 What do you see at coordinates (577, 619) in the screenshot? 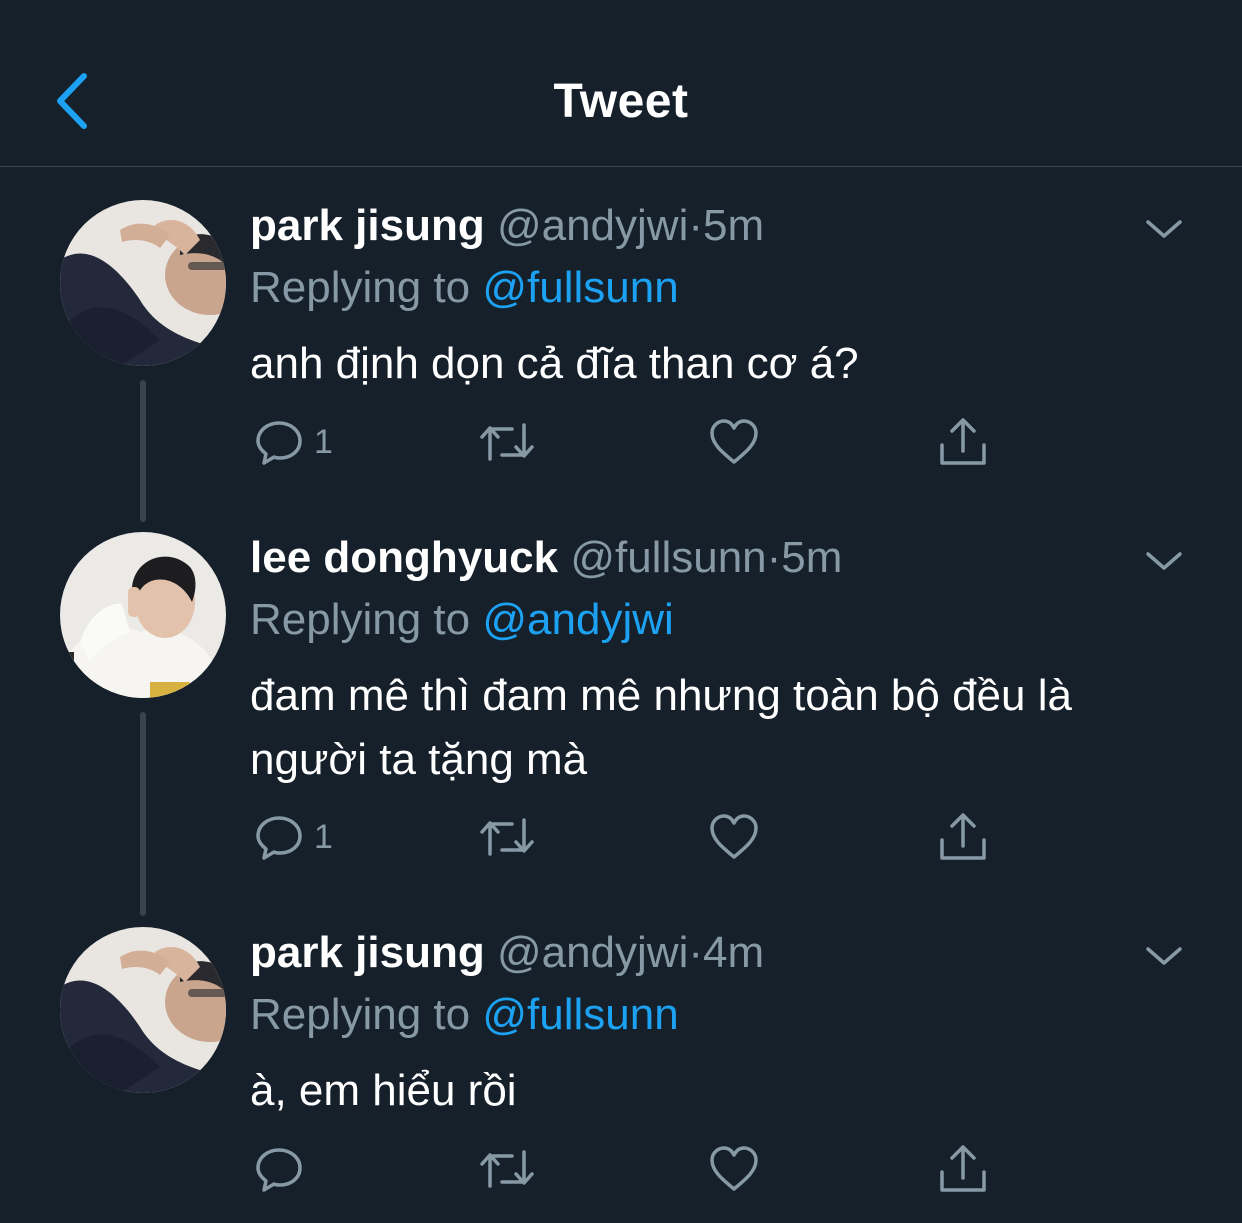
I see `reply-mention-link: @andyjwi` at bounding box center [577, 619].